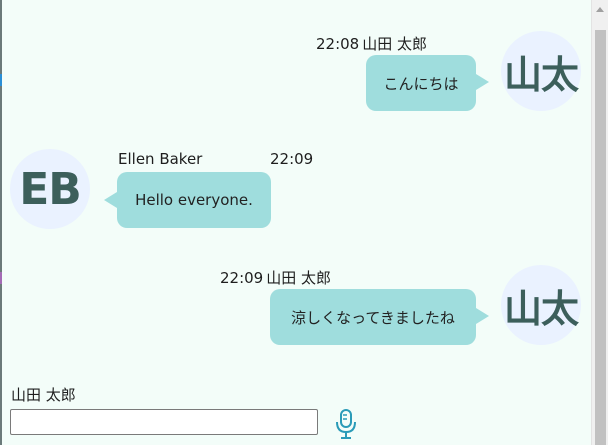 Image resolution: width=608 pixels, height=445 pixels. I want to click on message-text: 涼しくなってきましたね, so click(373, 317).